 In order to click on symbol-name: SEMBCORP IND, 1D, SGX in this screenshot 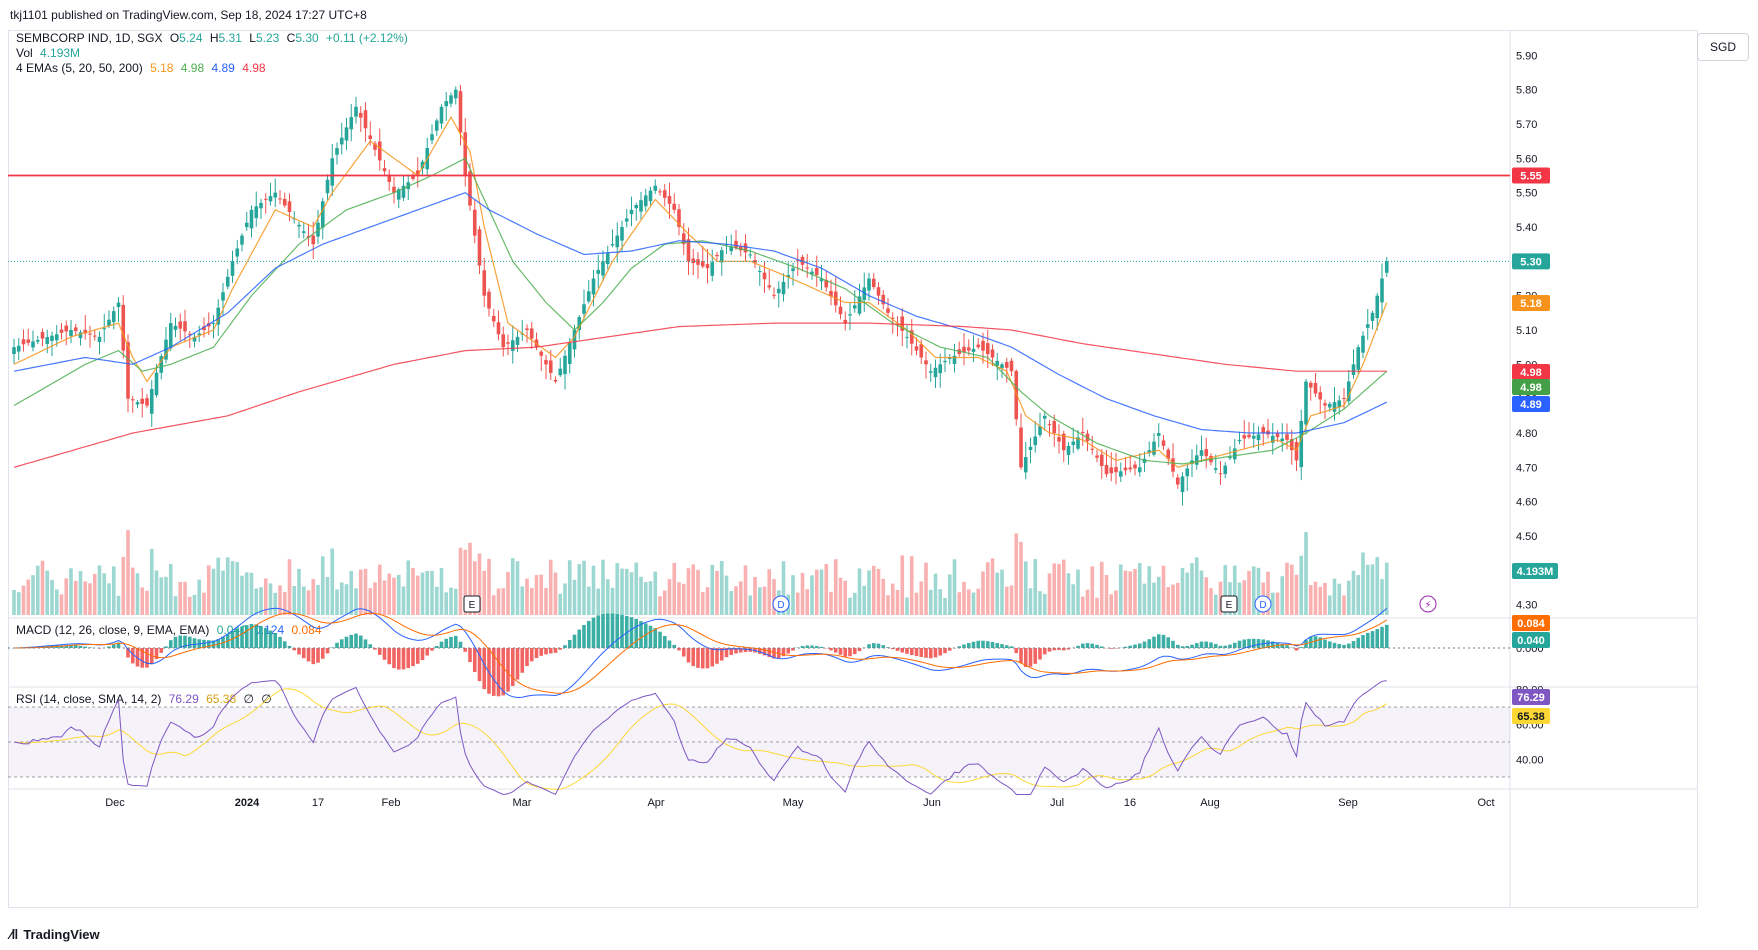, I will do `click(89, 38)`.